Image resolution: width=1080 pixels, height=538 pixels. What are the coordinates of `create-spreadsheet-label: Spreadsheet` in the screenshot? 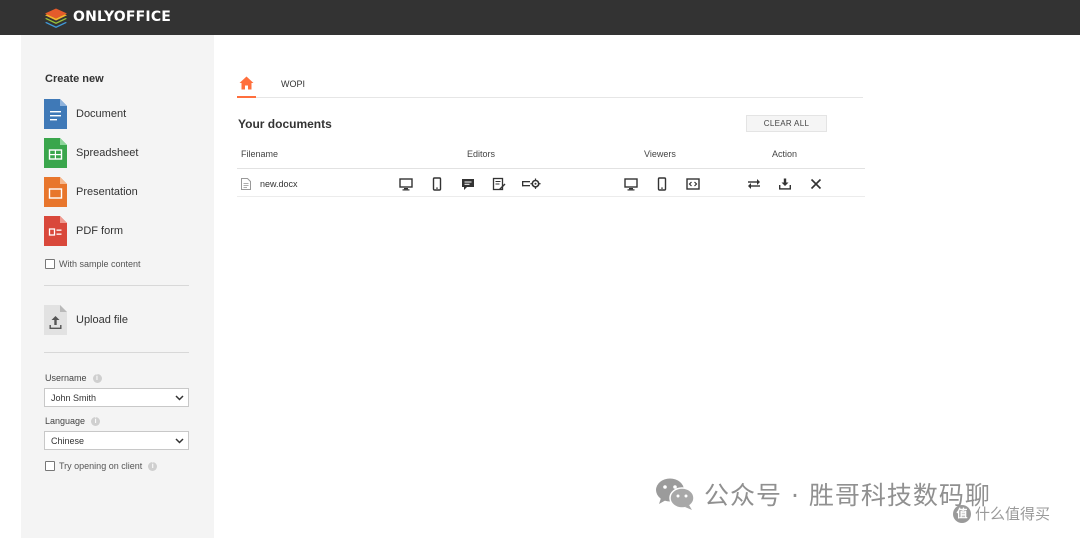 It's located at (107, 153).